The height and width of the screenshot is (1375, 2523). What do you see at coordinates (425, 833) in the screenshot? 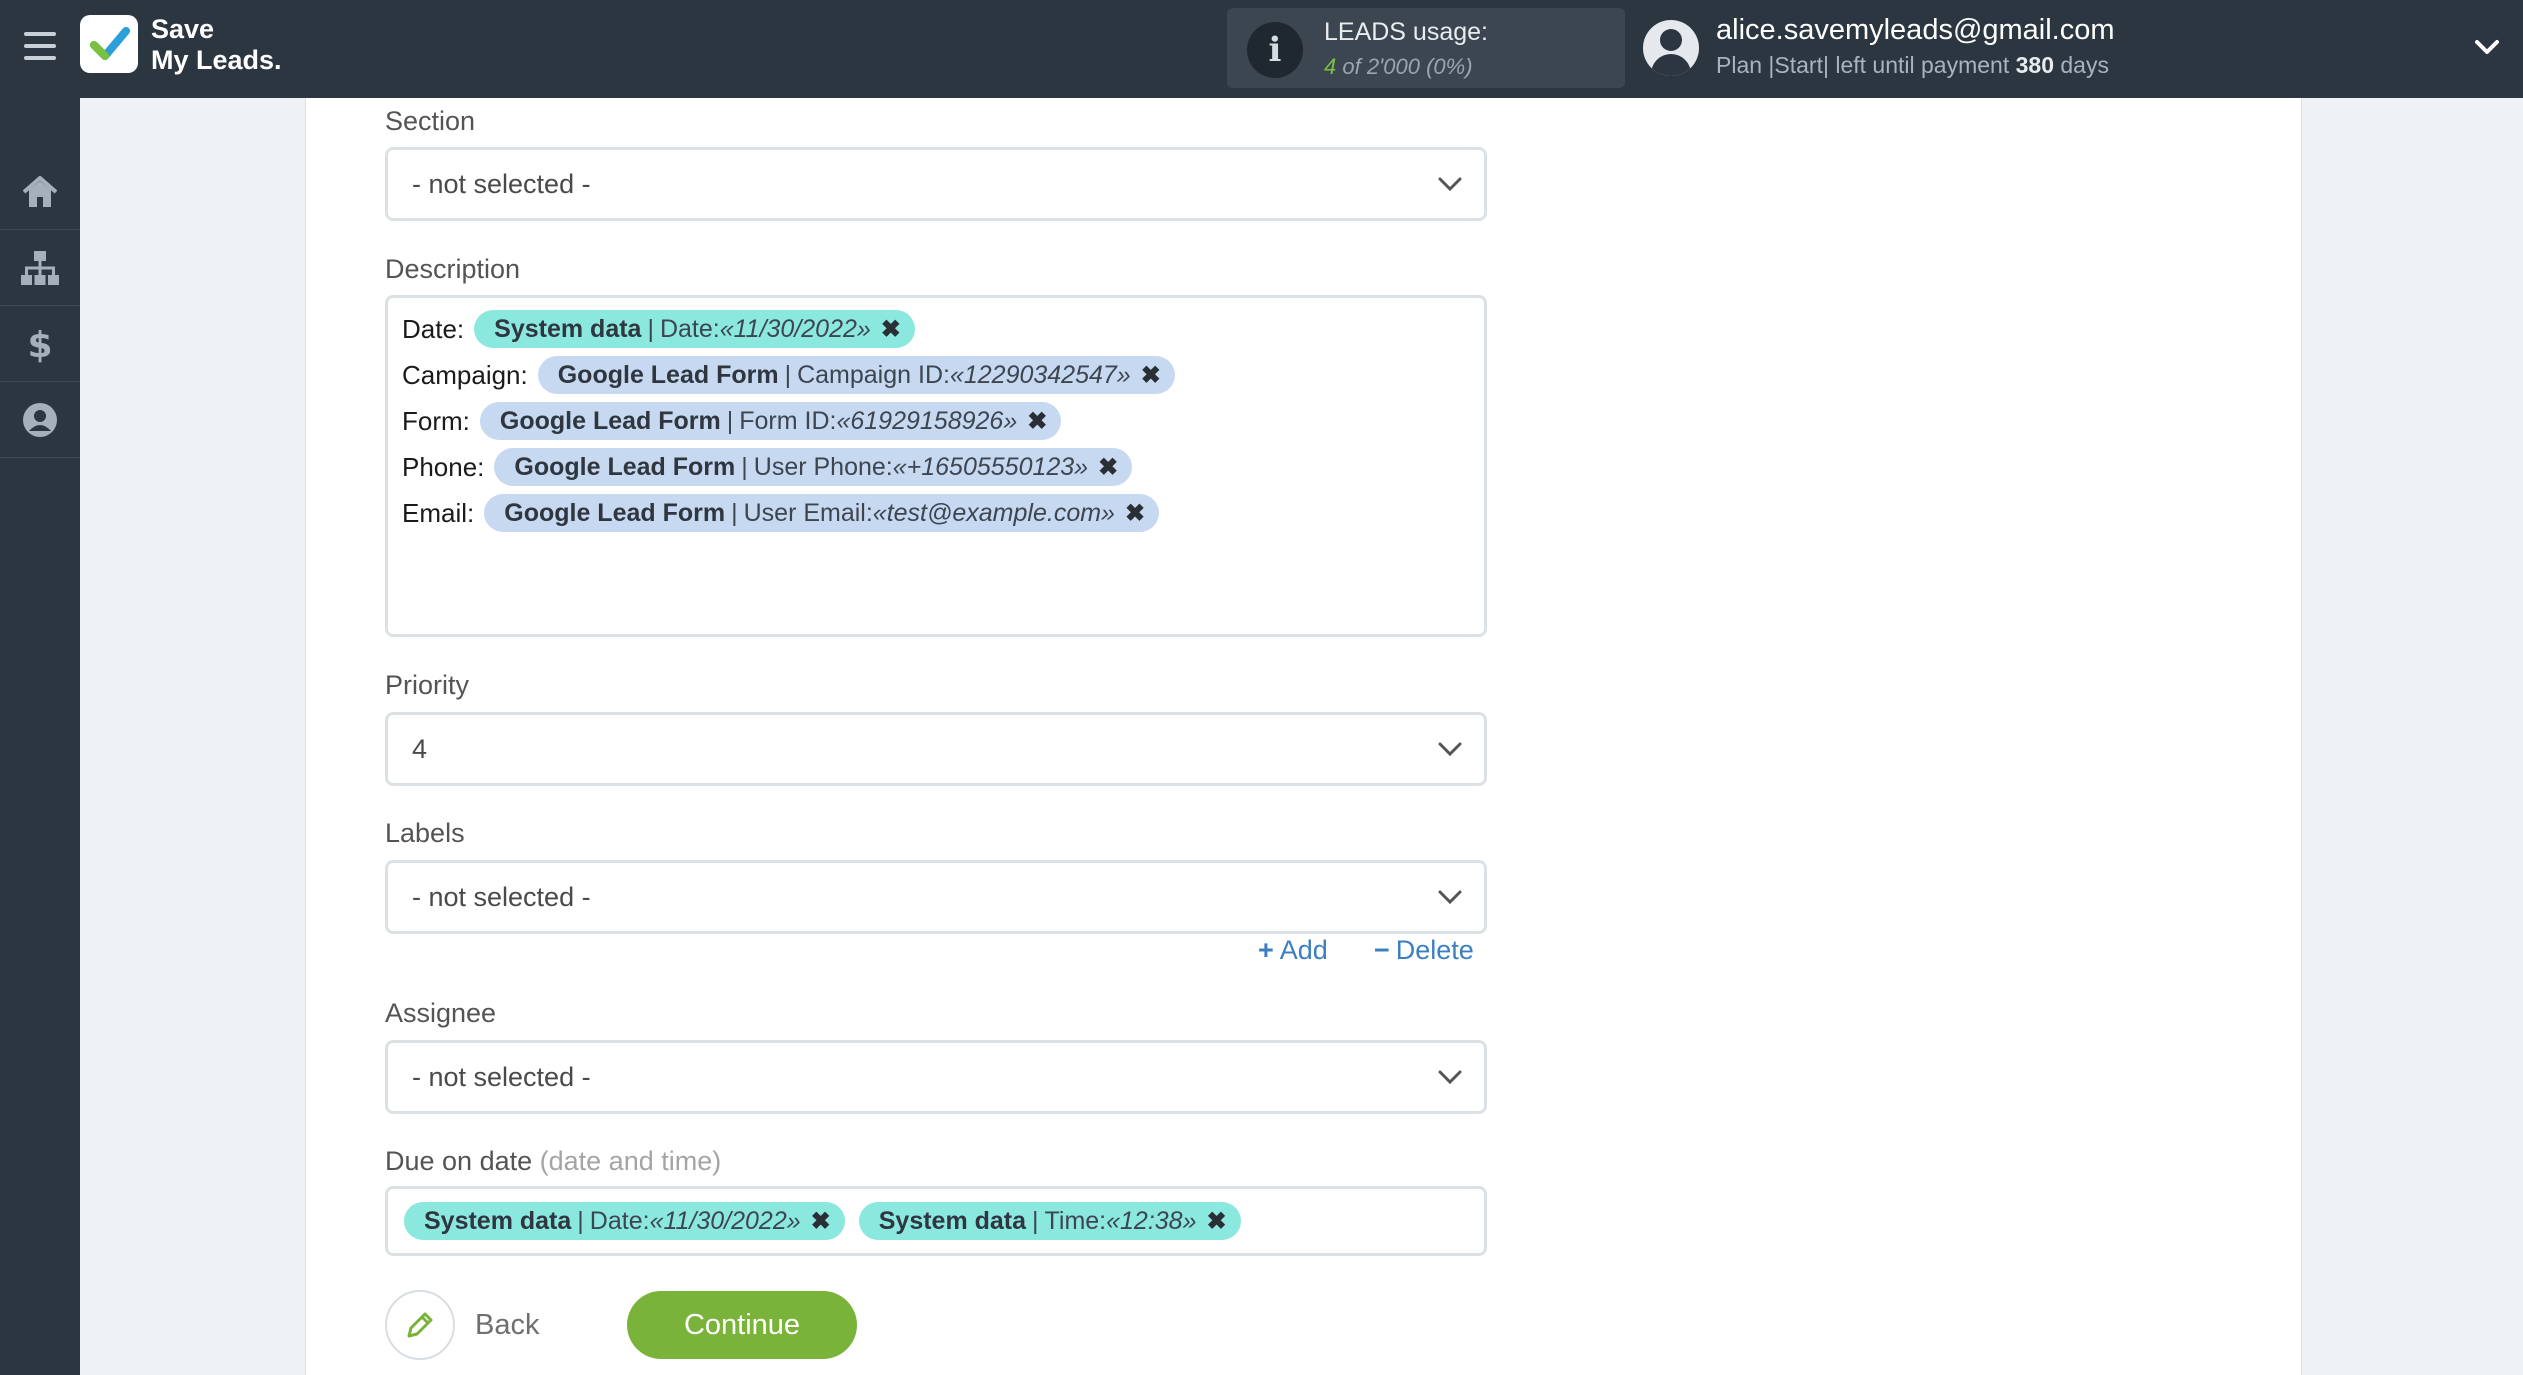
I see `labels-label: Labels` at bounding box center [425, 833].